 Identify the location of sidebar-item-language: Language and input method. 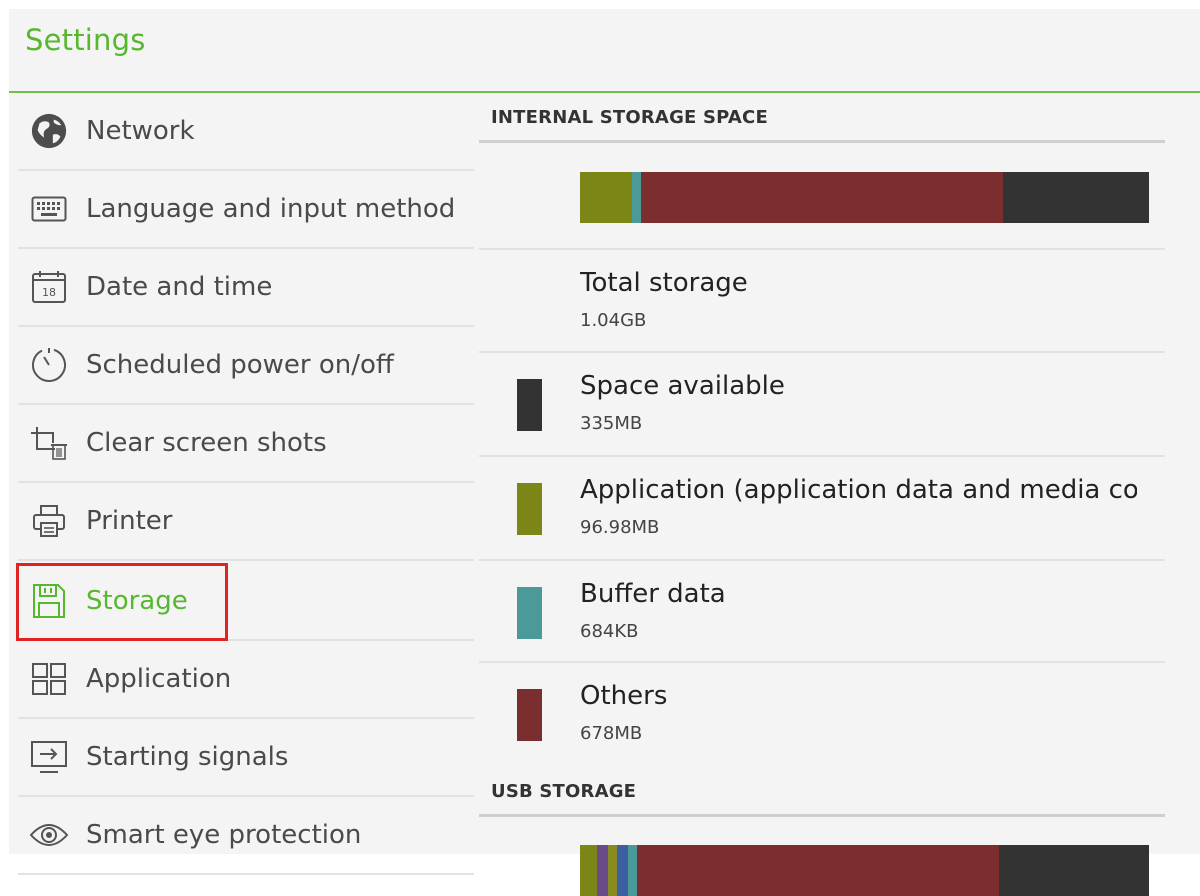
(246, 210).